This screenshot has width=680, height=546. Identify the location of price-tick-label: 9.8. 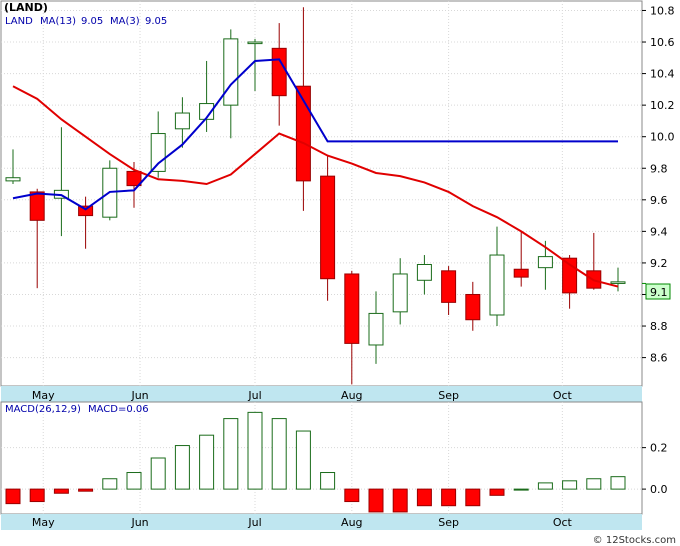
(659, 168).